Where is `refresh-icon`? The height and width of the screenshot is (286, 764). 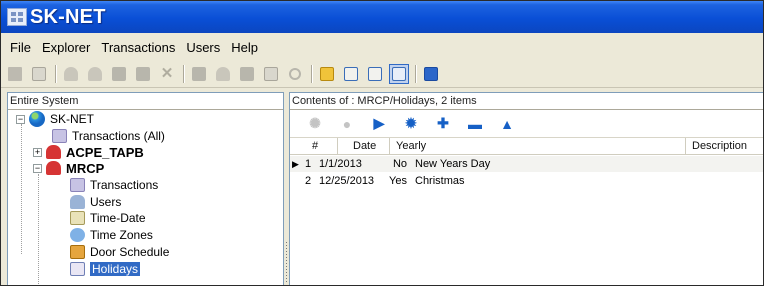 refresh-icon is located at coordinates (295, 74).